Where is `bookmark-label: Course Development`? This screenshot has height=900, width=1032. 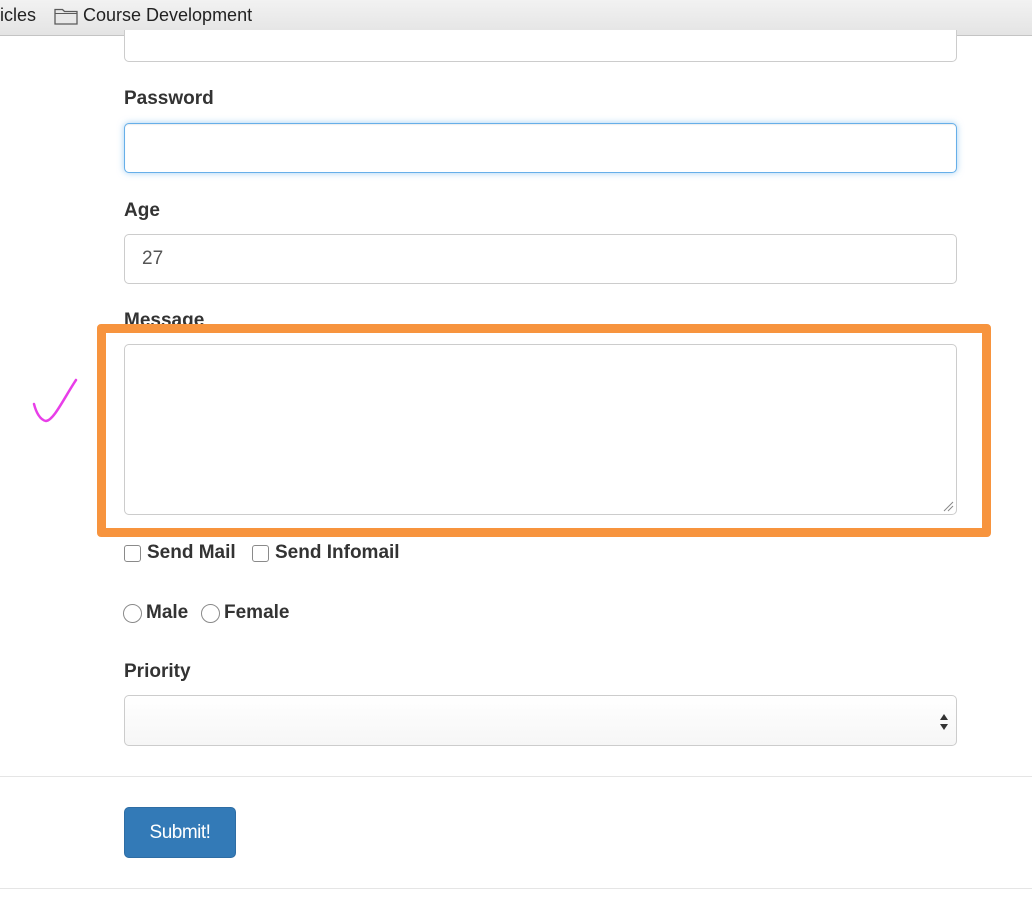 bookmark-label: Course Development is located at coordinates (168, 15).